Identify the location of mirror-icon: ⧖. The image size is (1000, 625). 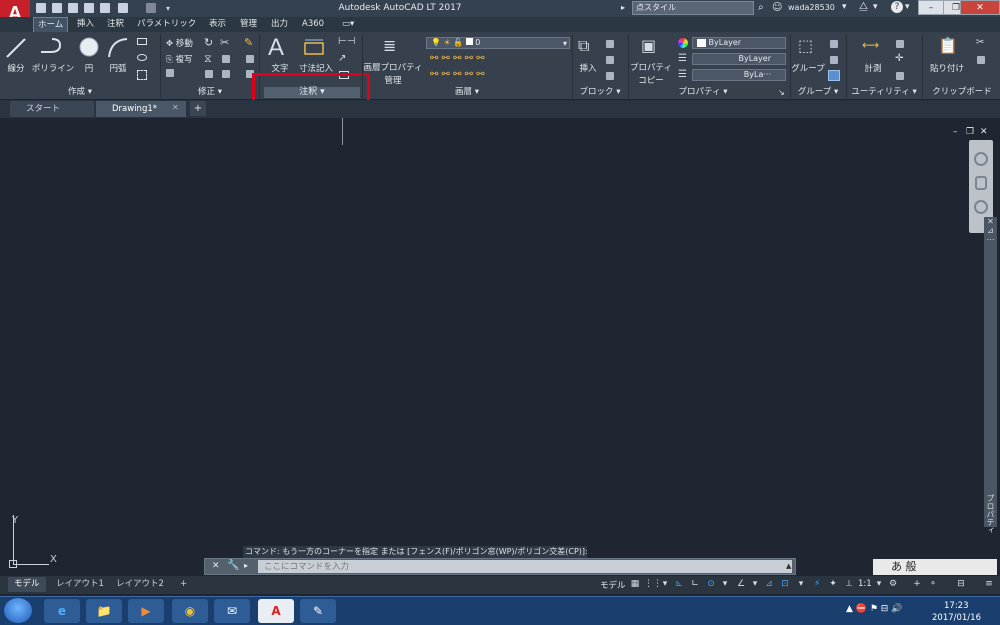
(208, 59).